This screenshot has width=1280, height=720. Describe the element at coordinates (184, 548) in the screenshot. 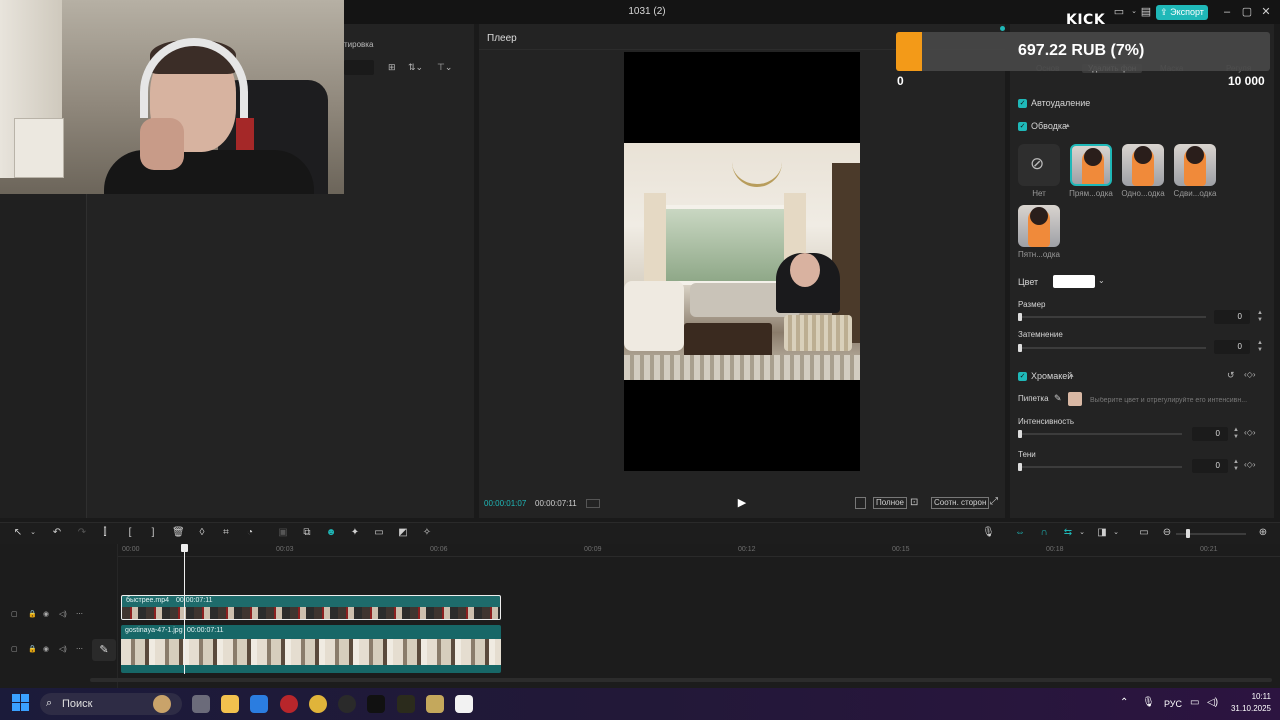

I see `playhead-handle` at that location.